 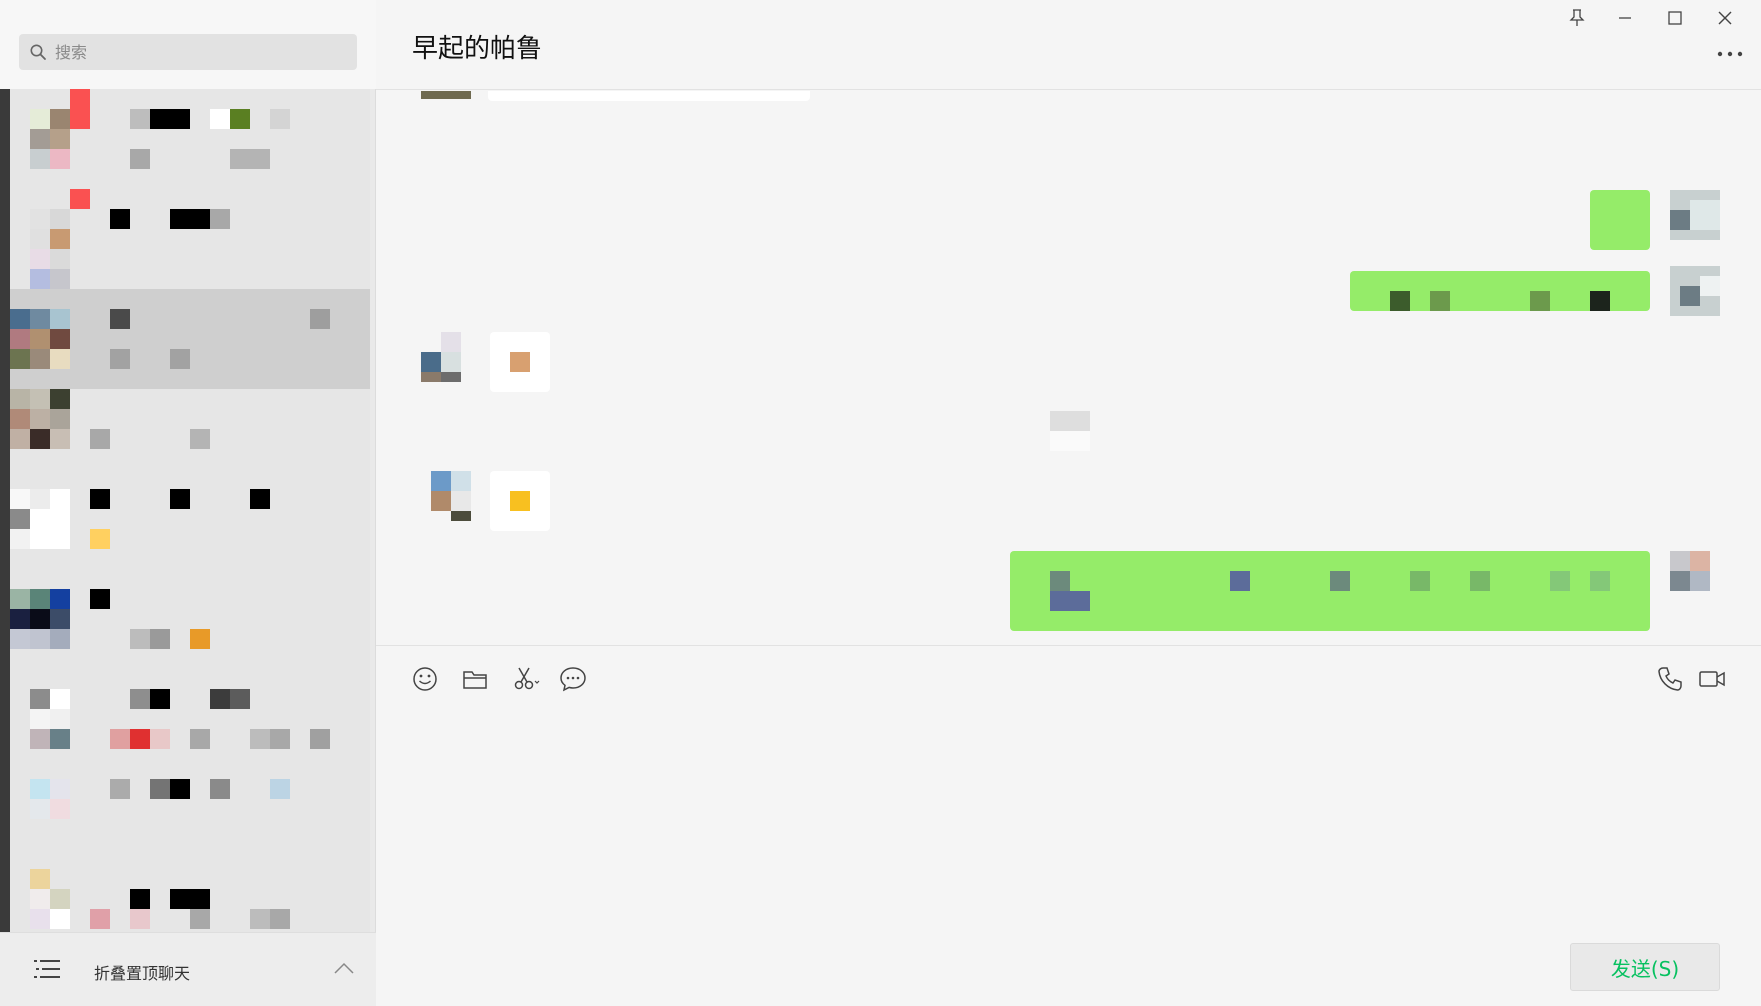 What do you see at coordinates (475, 679) in the screenshot?
I see `folder-icon` at bounding box center [475, 679].